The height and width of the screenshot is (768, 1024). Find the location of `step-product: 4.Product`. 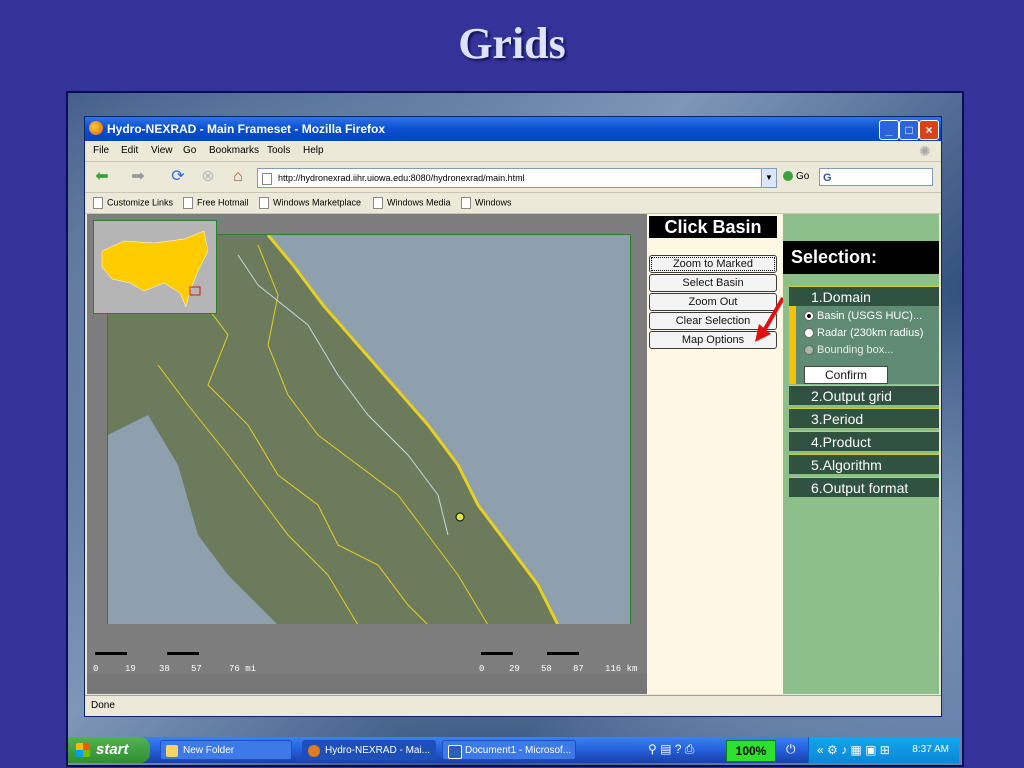

step-product: 4.Product is located at coordinates (864, 441).